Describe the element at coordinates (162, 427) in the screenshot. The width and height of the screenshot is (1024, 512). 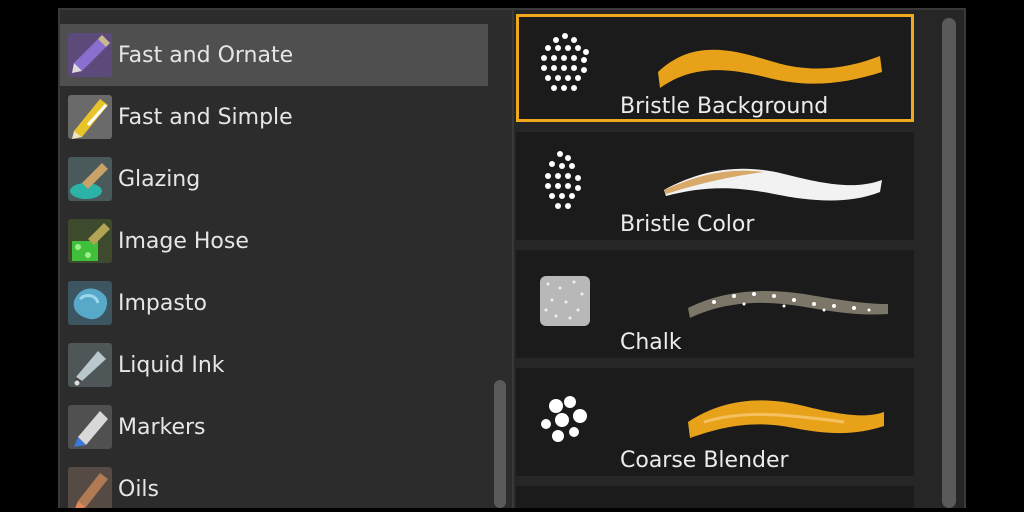
I see `category-label: Markers` at that location.